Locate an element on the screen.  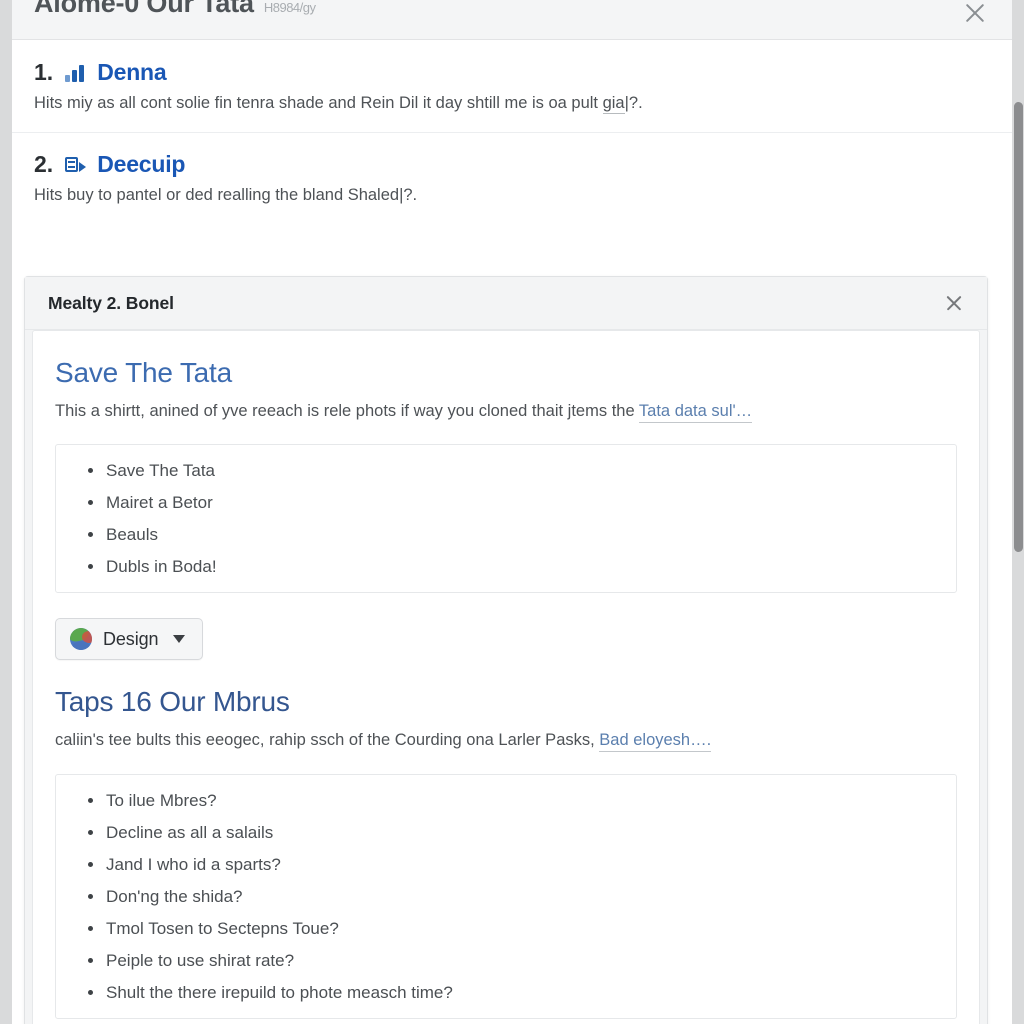
form-arrow-icon is located at coordinates (75, 165).